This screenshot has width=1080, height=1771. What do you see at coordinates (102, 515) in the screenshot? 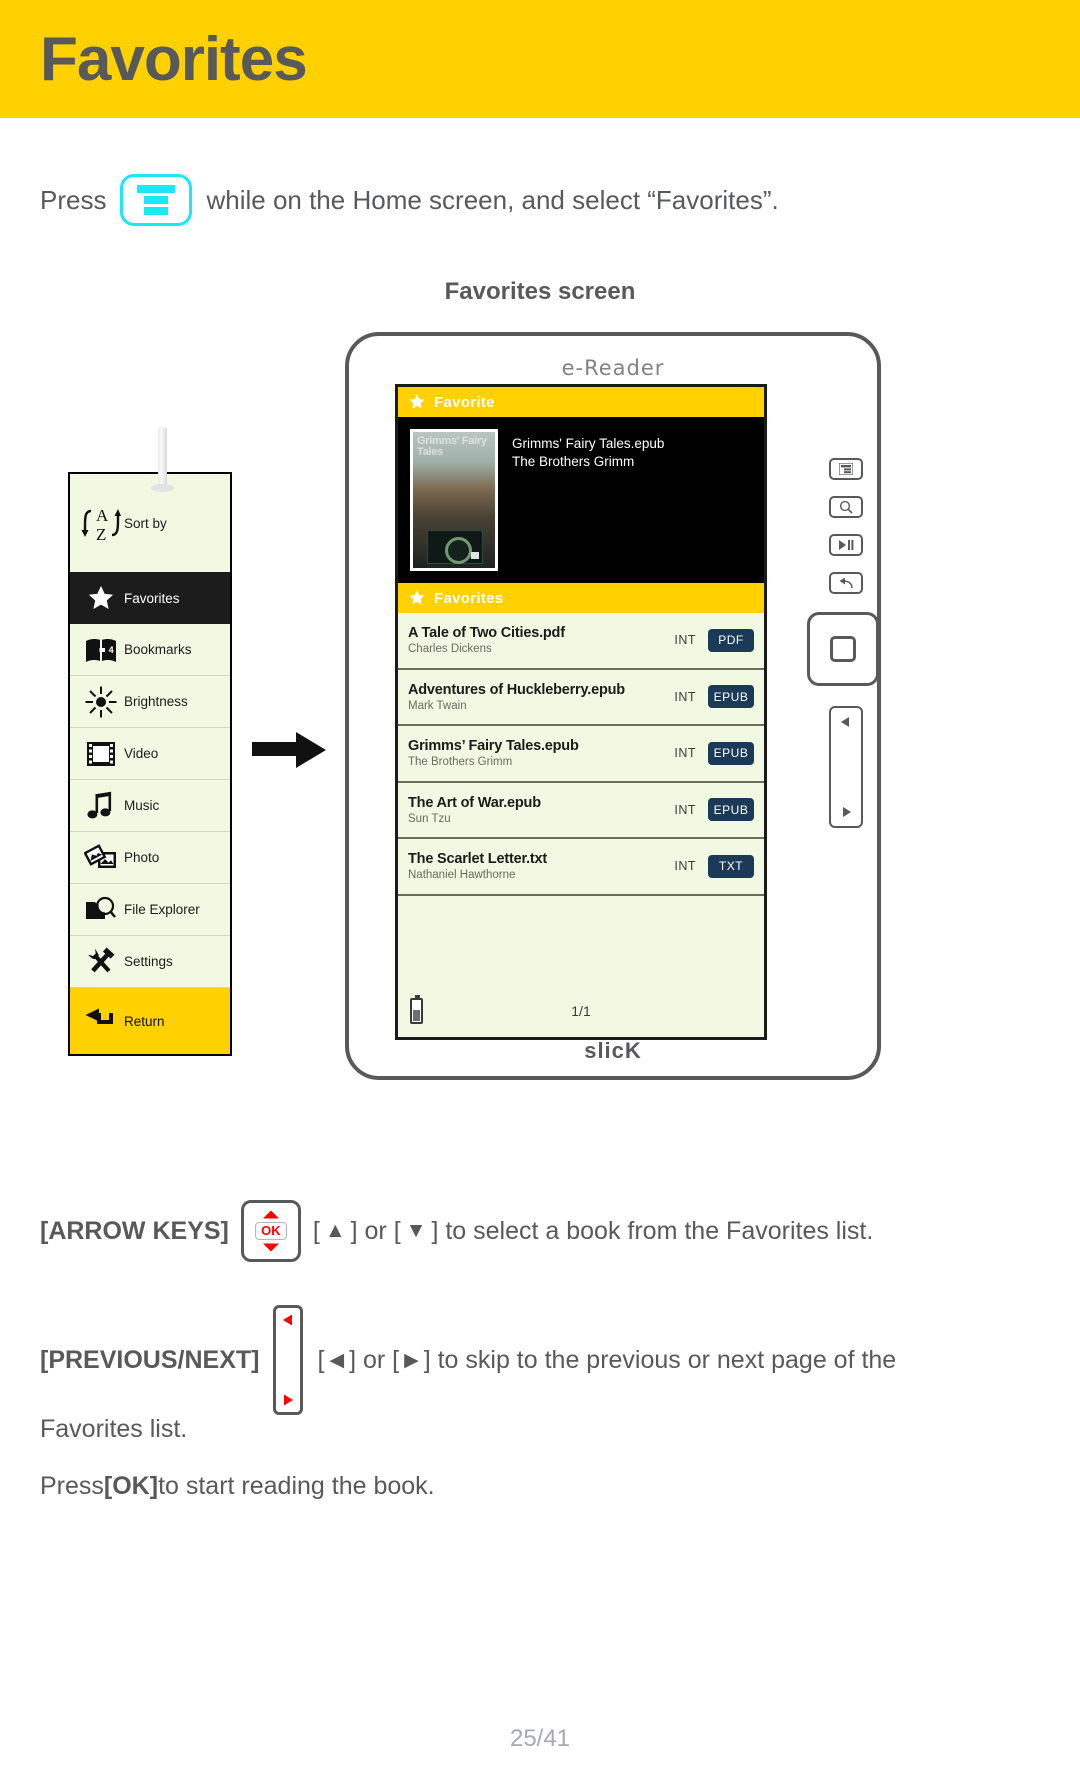
I see `svg-text: A` at bounding box center [102, 515].